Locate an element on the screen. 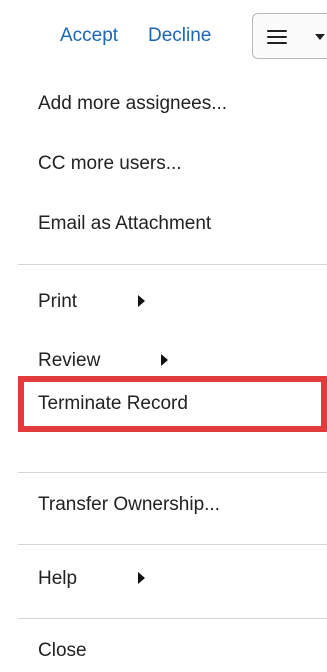 The width and height of the screenshot is (327, 672). decline-link: Decline is located at coordinates (179, 36).